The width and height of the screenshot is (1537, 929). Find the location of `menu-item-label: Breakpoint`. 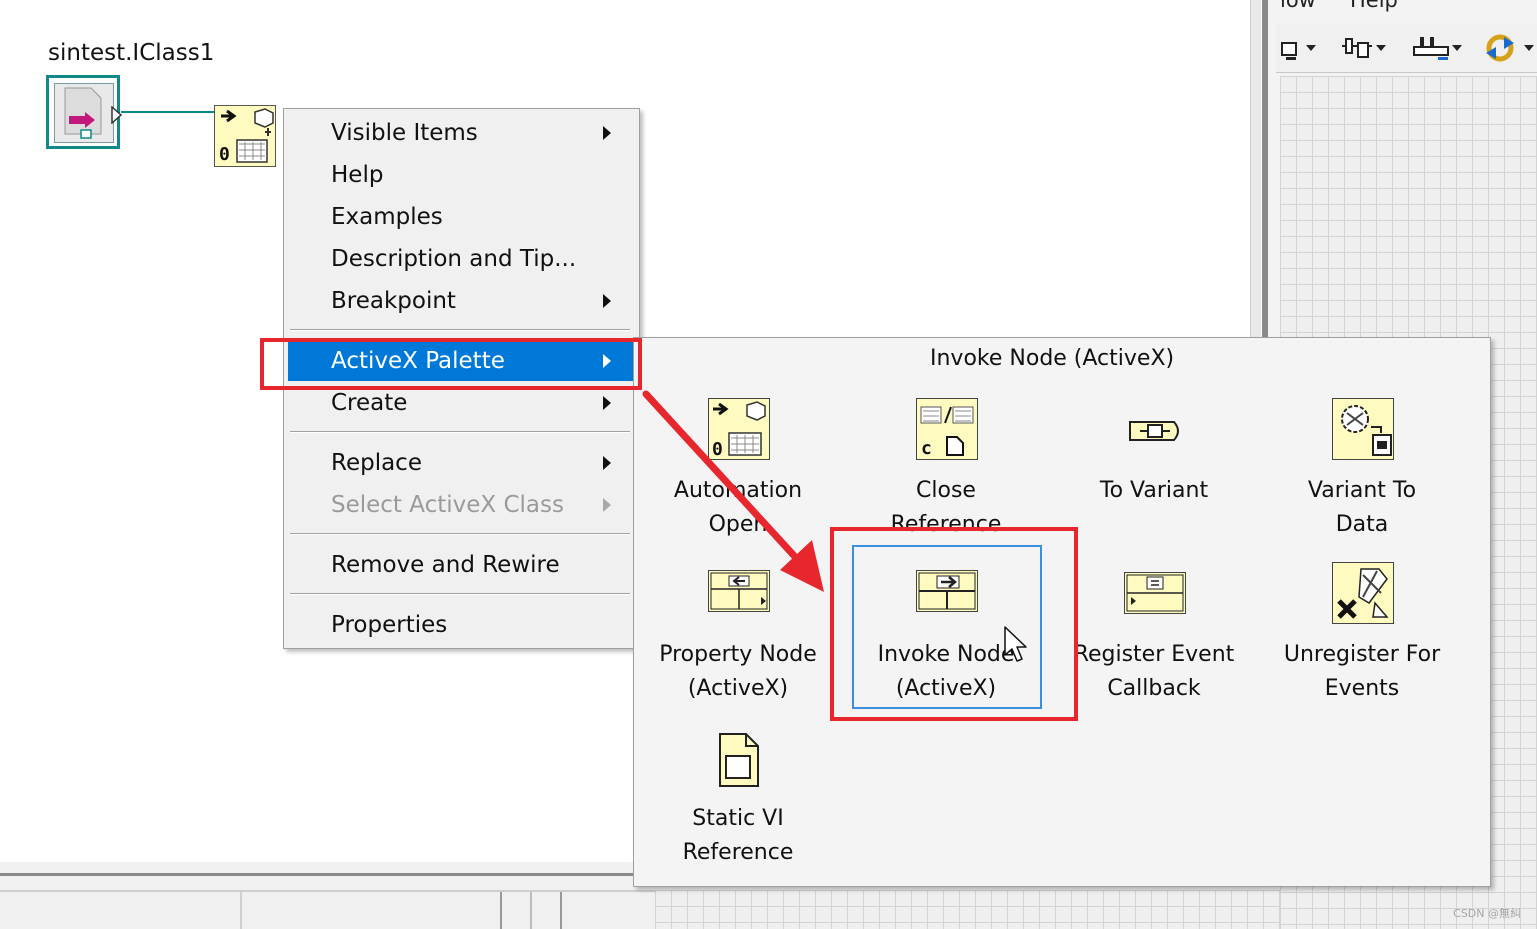

menu-item-label: Breakpoint is located at coordinates (393, 301).